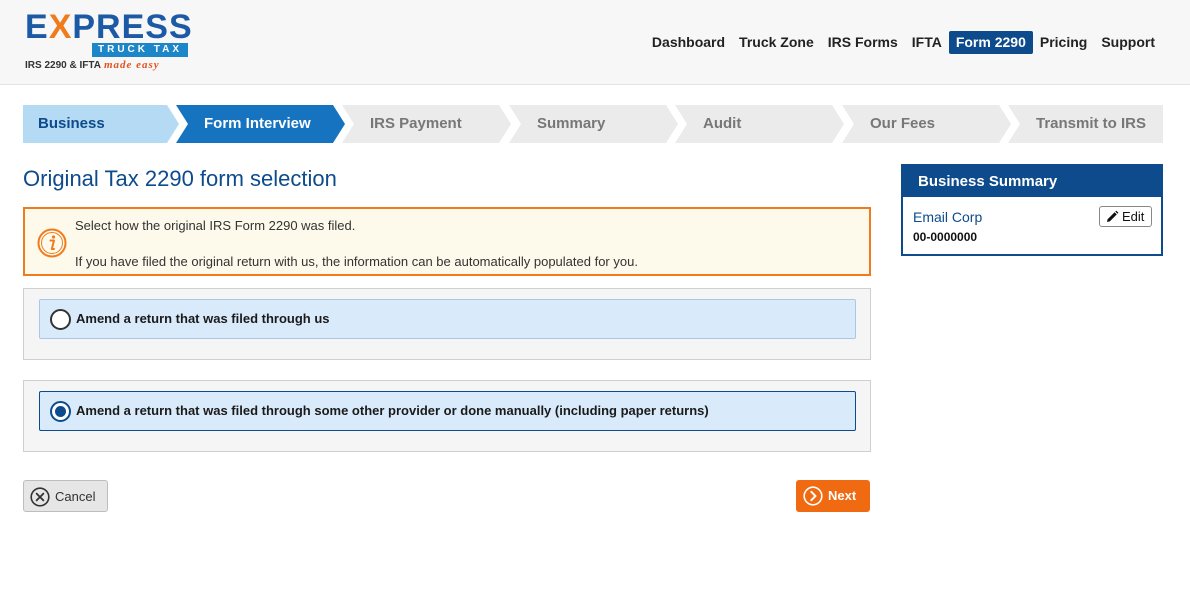 The height and width of the screenshot is (616, 1190). Describe the element at coordinates (140, 50) in the screenshot. I see `logo-band: TRUCK TAX` at that location.